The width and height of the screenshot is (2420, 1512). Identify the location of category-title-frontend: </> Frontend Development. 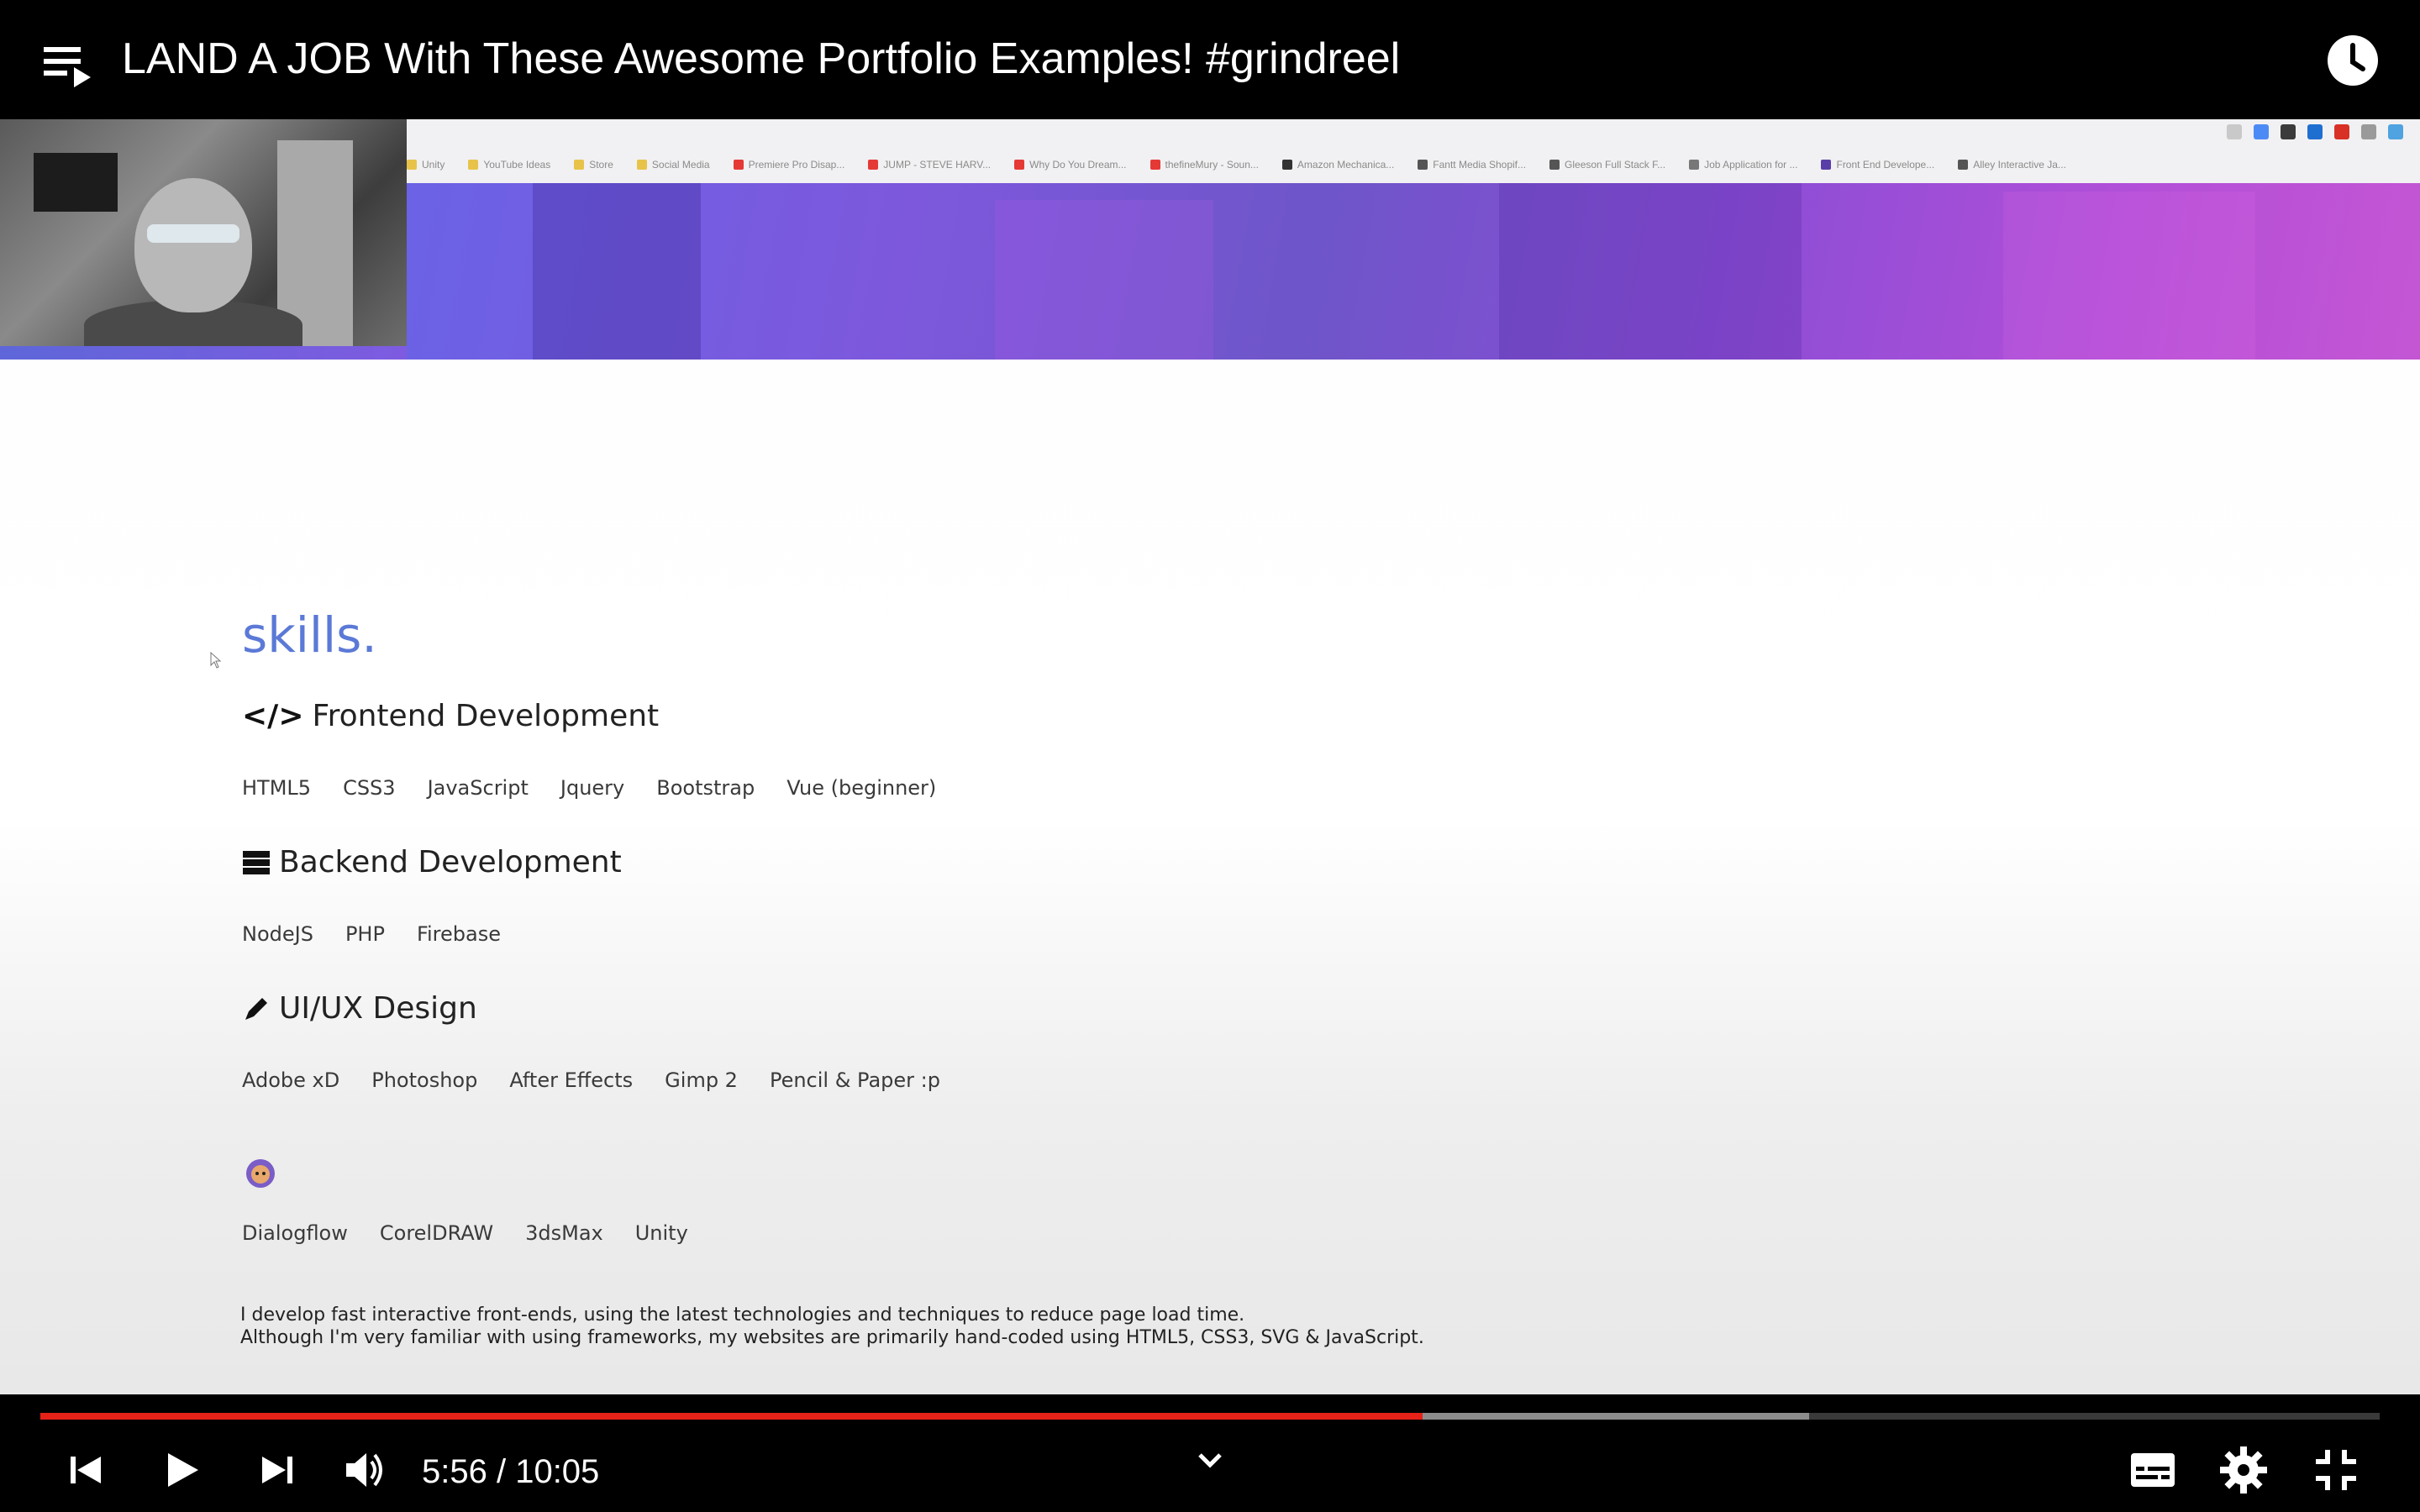
(450, 716).